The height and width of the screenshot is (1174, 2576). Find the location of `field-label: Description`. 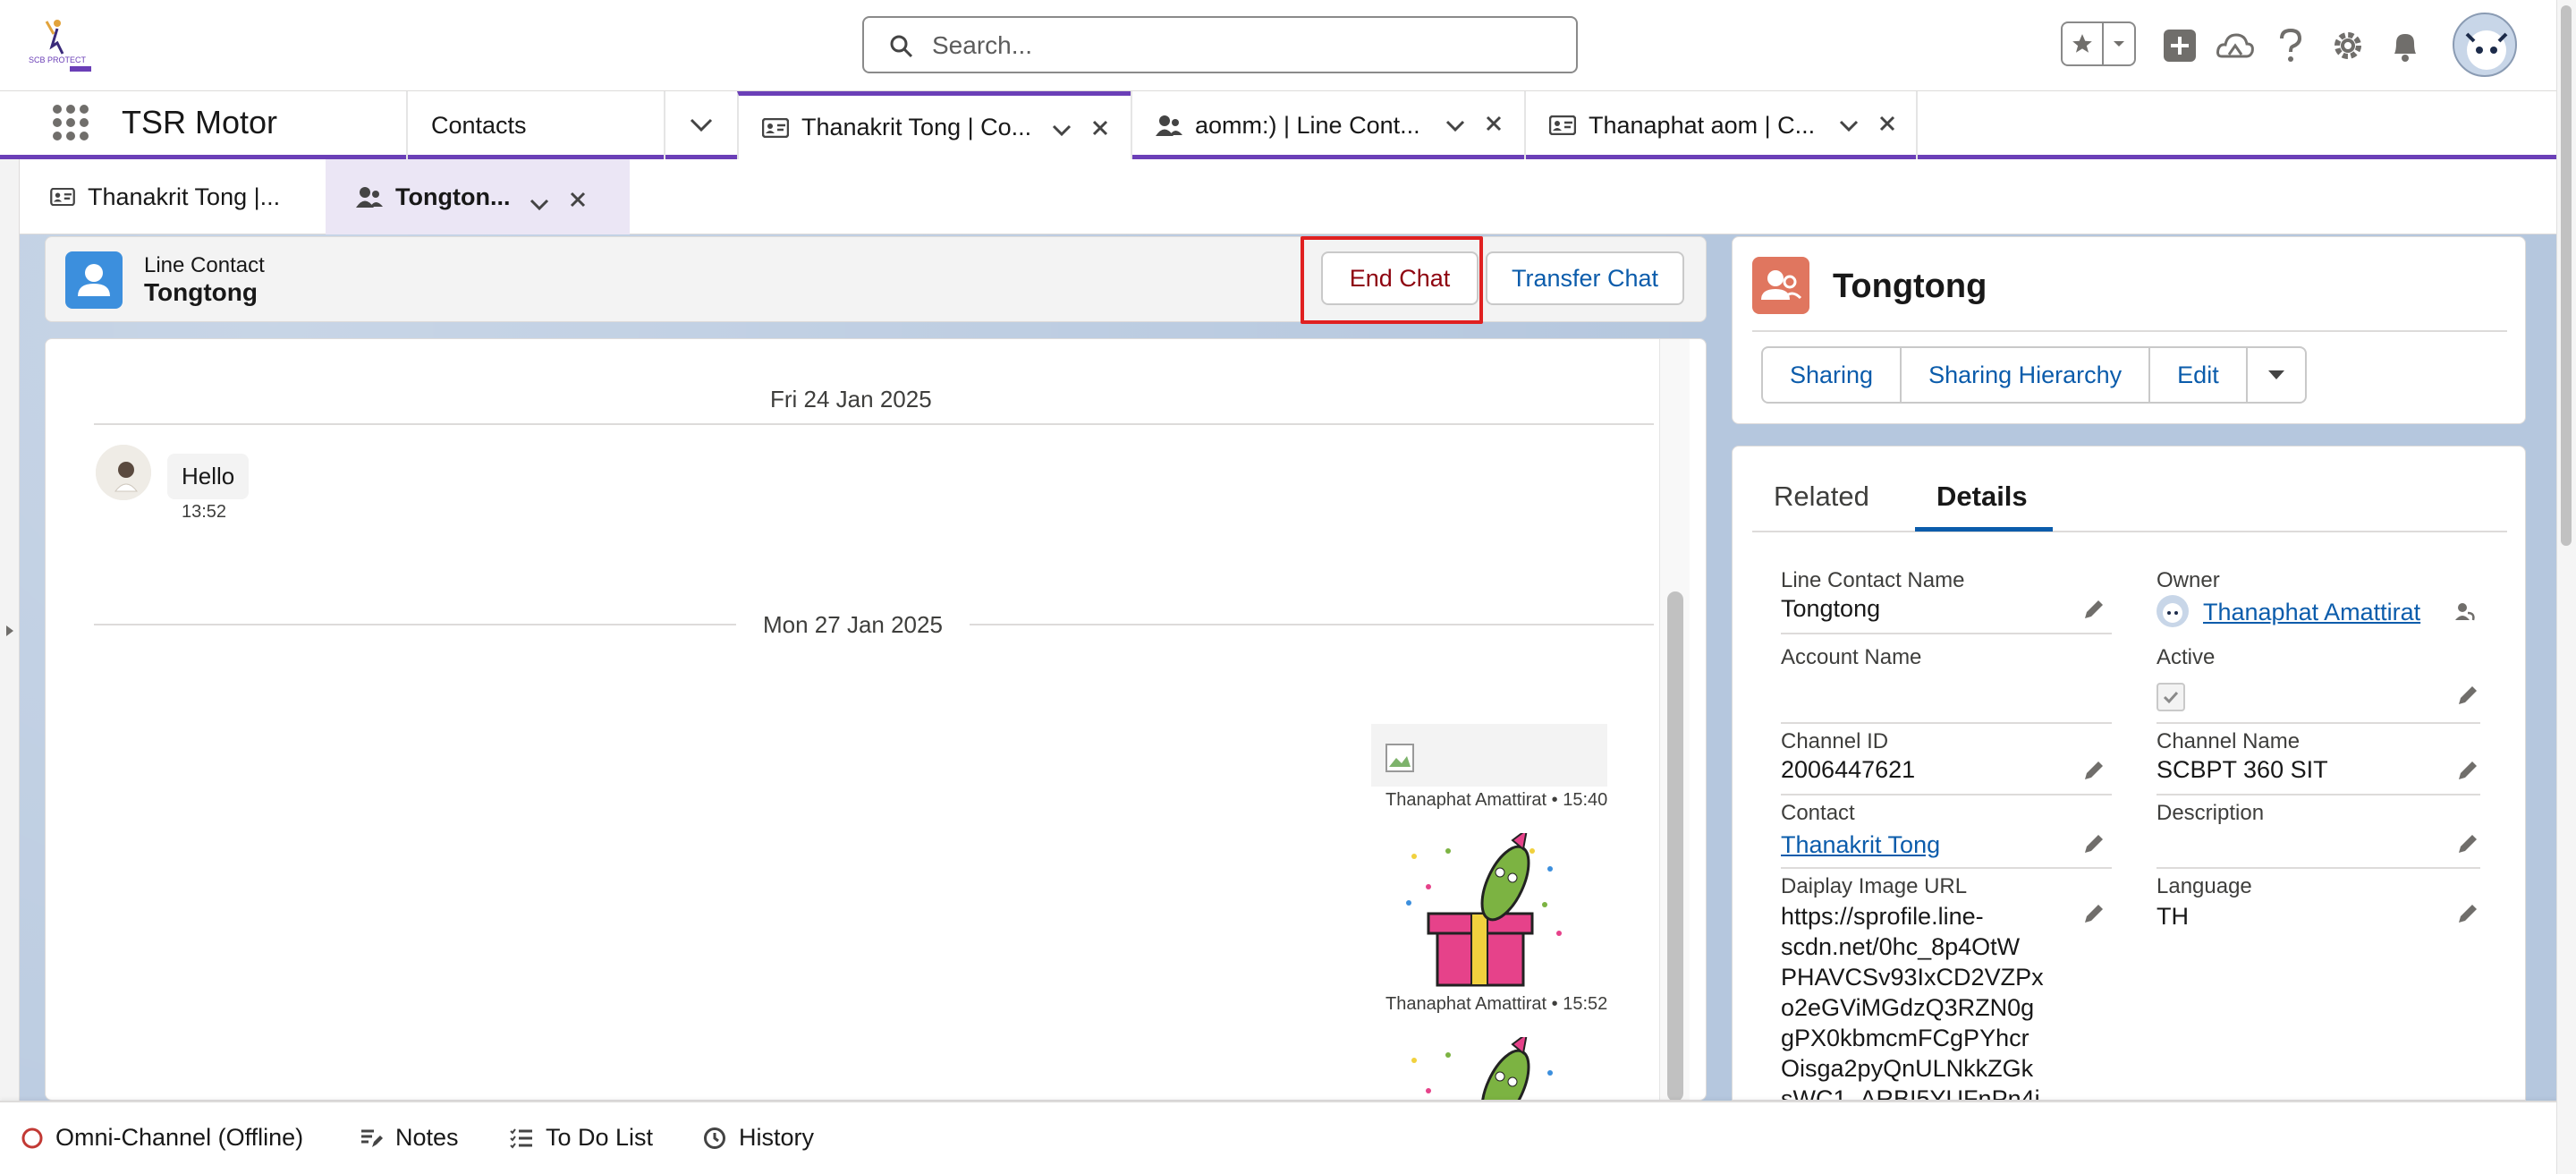

field-label: Description is located at coordinates (2211, 813).